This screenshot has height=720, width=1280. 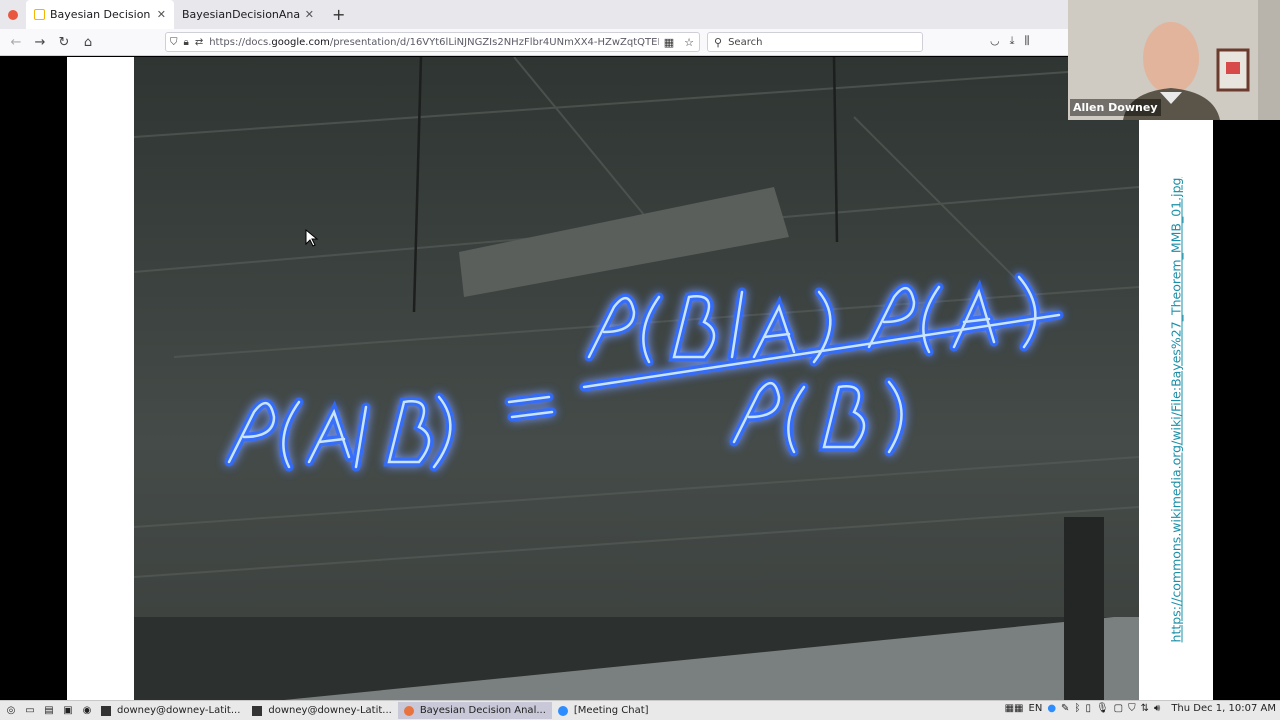 I want to click on library-icon: ⫼, so click(x=1026, y=41).